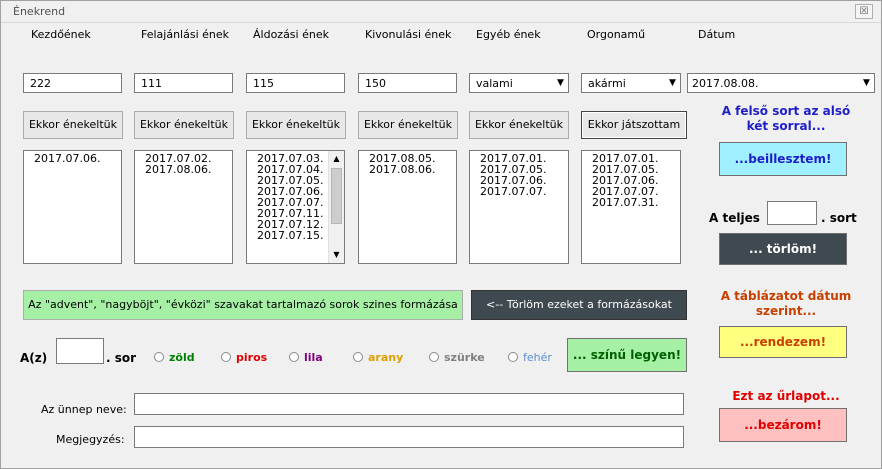 The image size is (882, 469). I want to click on radio-label-szurke: szürke, so click(464, 357).